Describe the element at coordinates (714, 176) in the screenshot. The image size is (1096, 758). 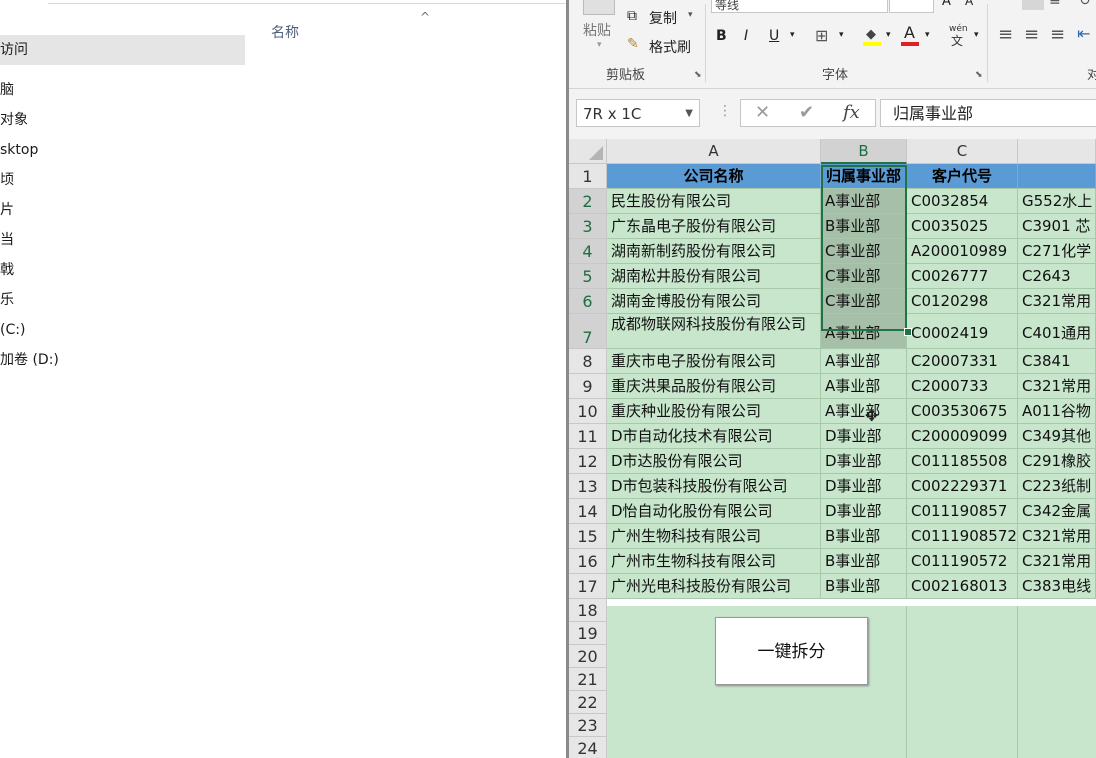
I see `header-cell: 公司名称` at that location.